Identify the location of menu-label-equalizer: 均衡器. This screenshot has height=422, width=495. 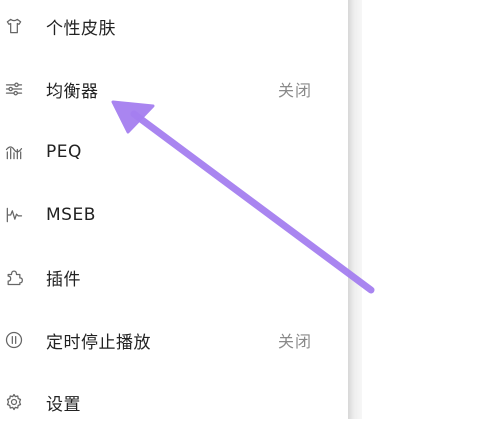
(72, 91).